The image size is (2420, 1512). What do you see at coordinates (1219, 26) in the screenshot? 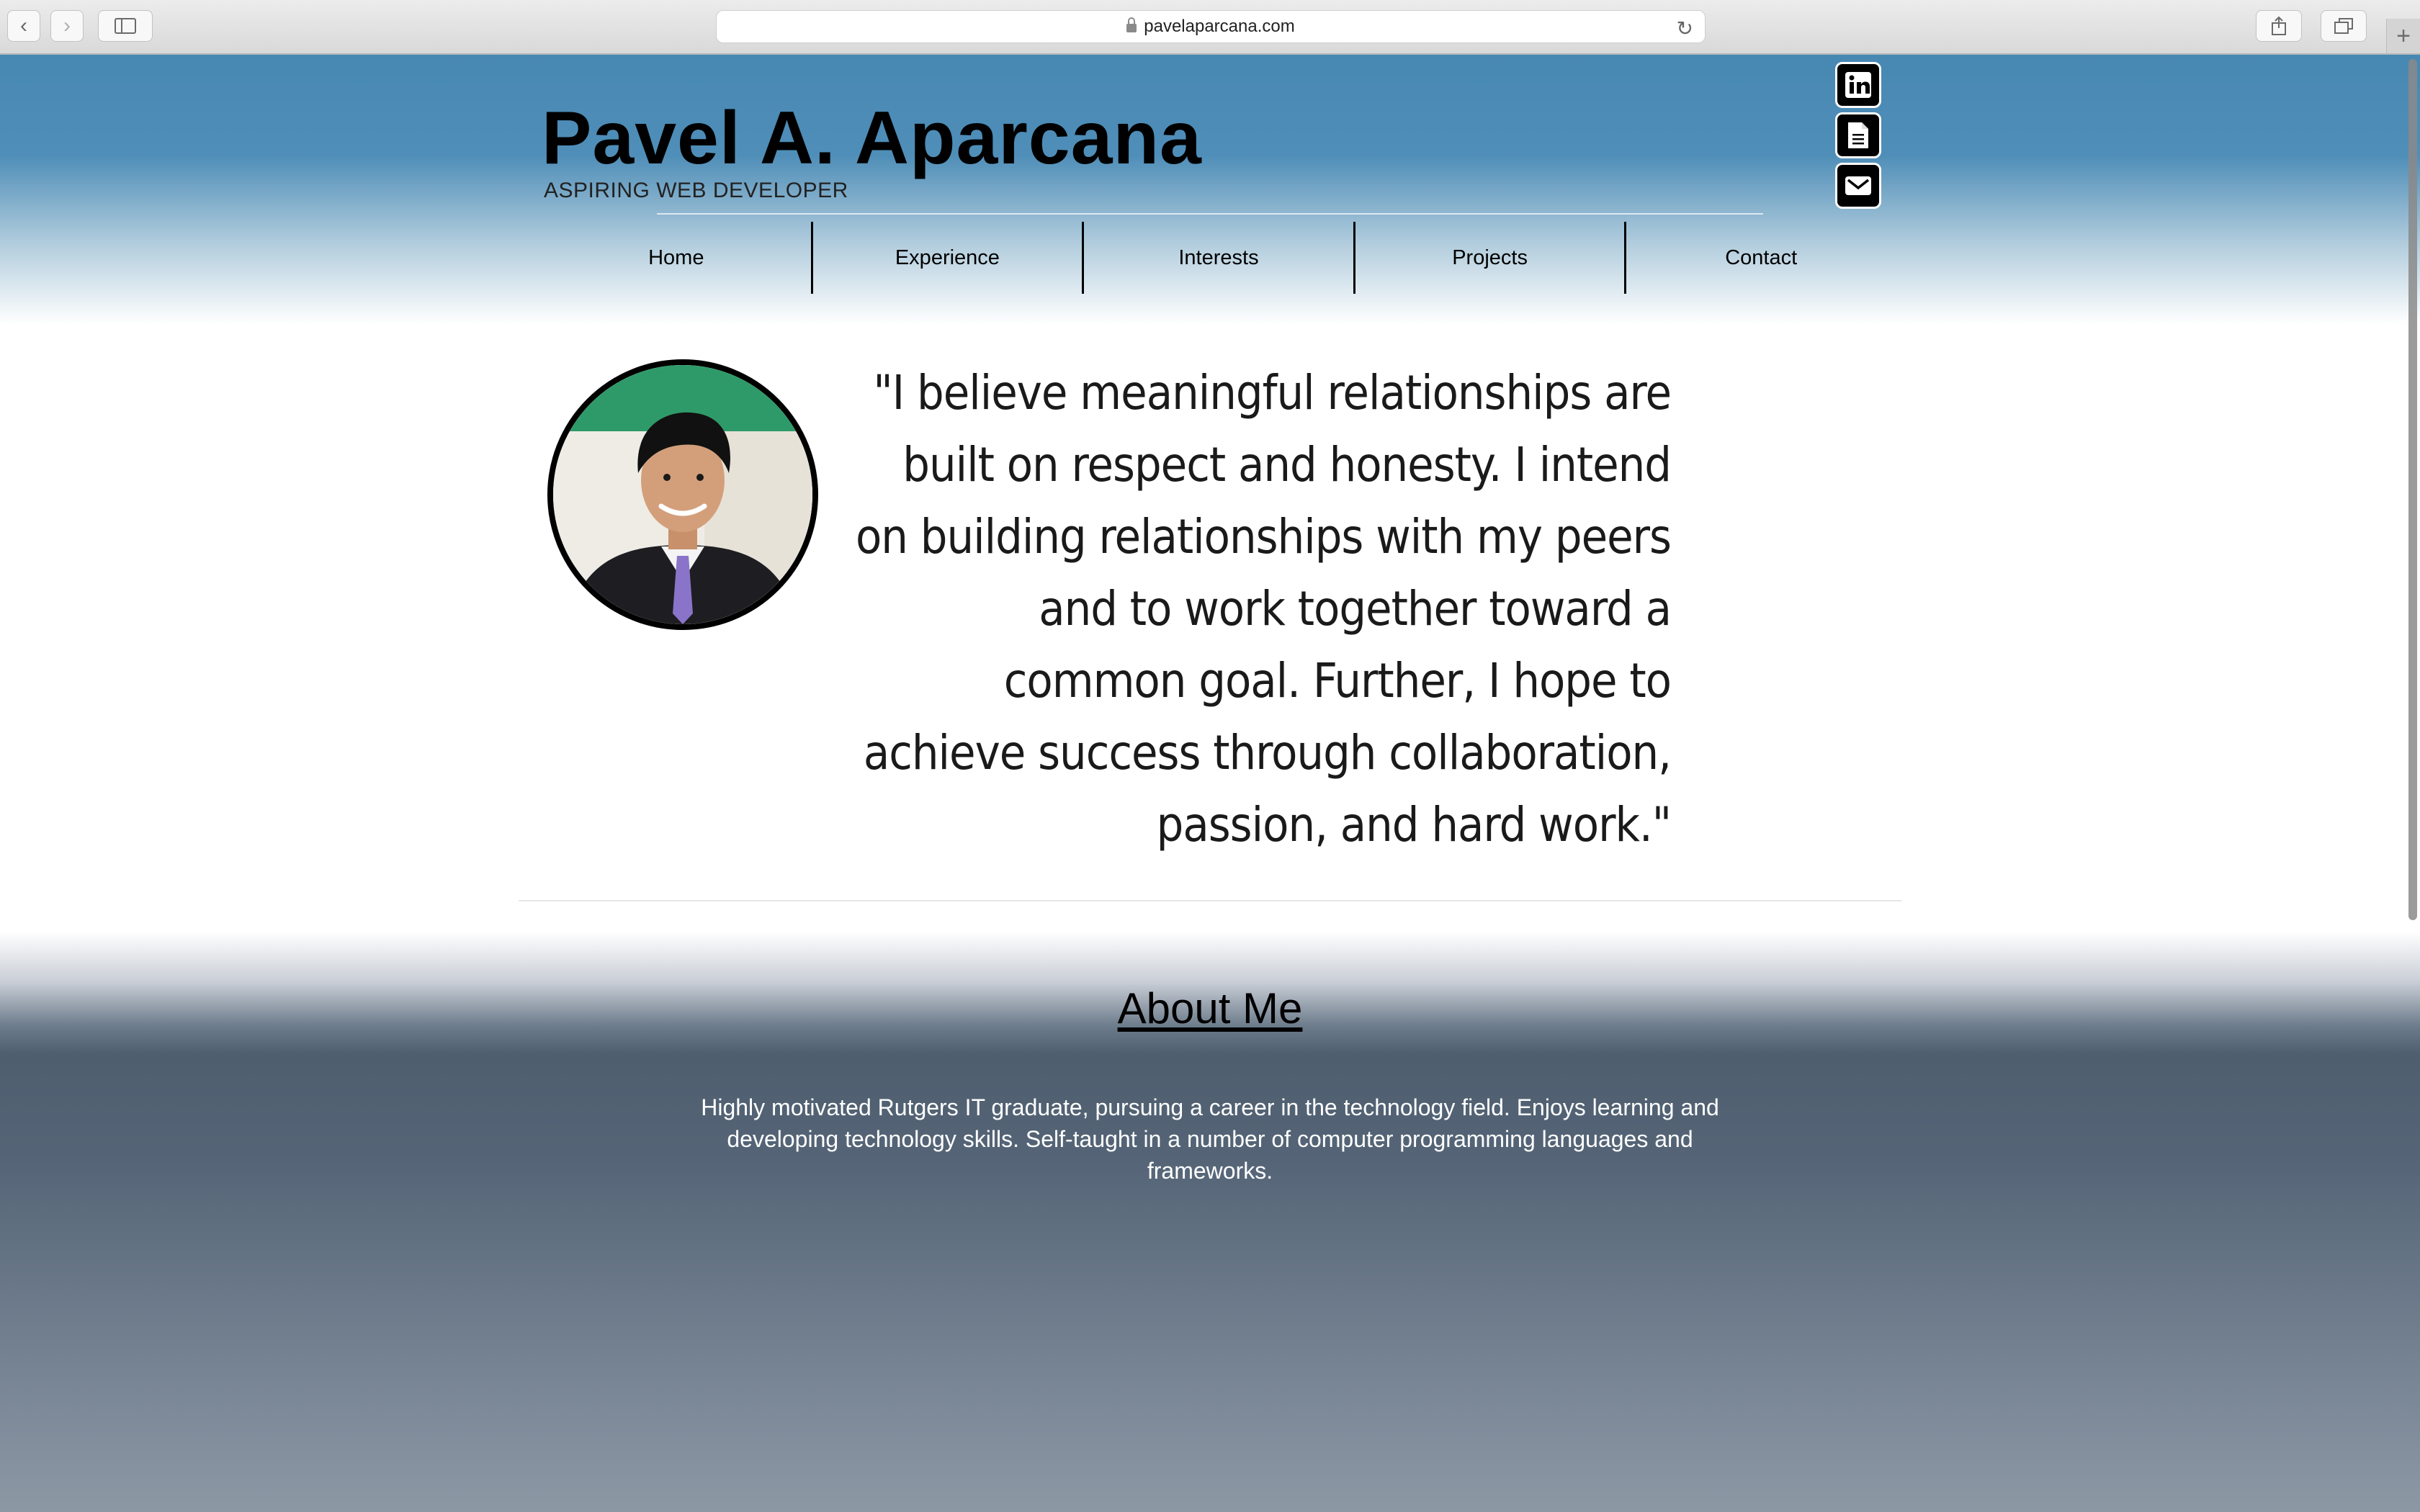
I see `url-text: pavelaparcana.com` at bounding box center [1219, 26].